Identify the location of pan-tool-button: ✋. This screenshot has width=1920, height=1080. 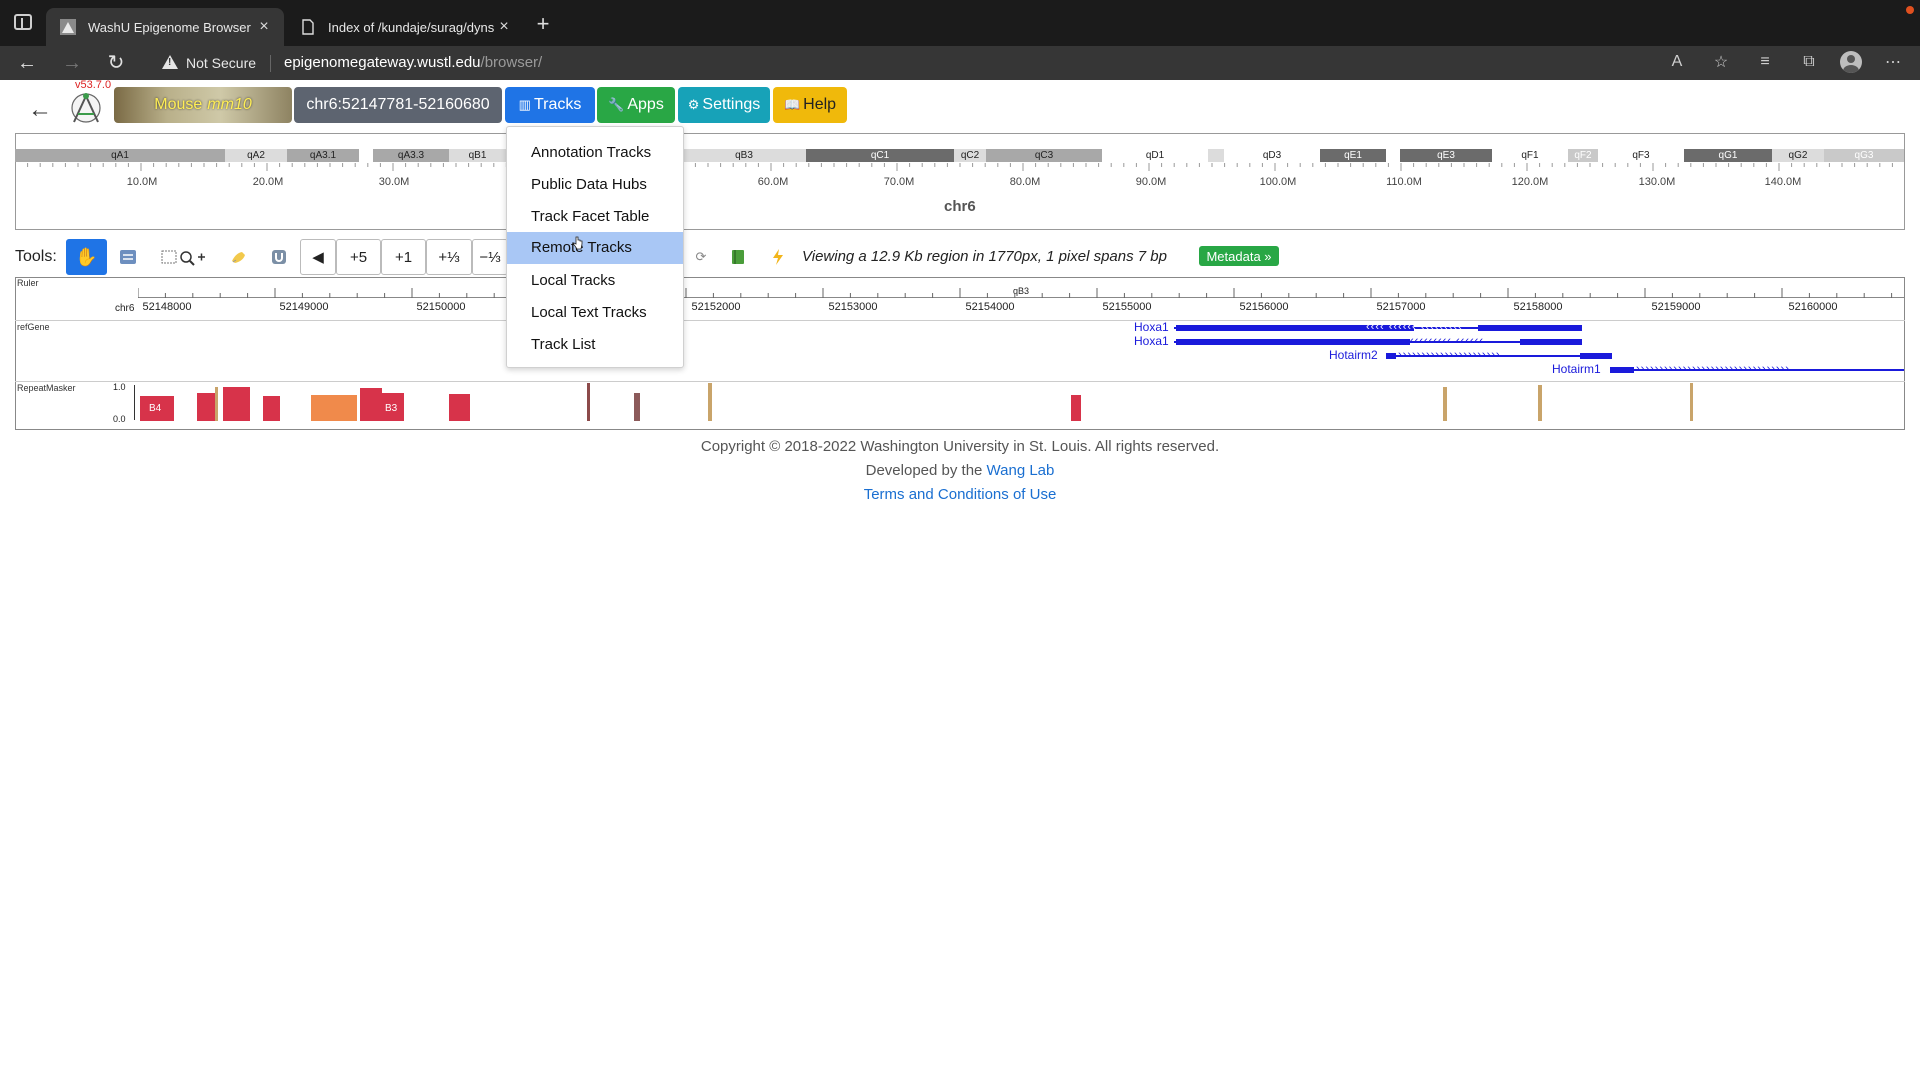
(86, 257).